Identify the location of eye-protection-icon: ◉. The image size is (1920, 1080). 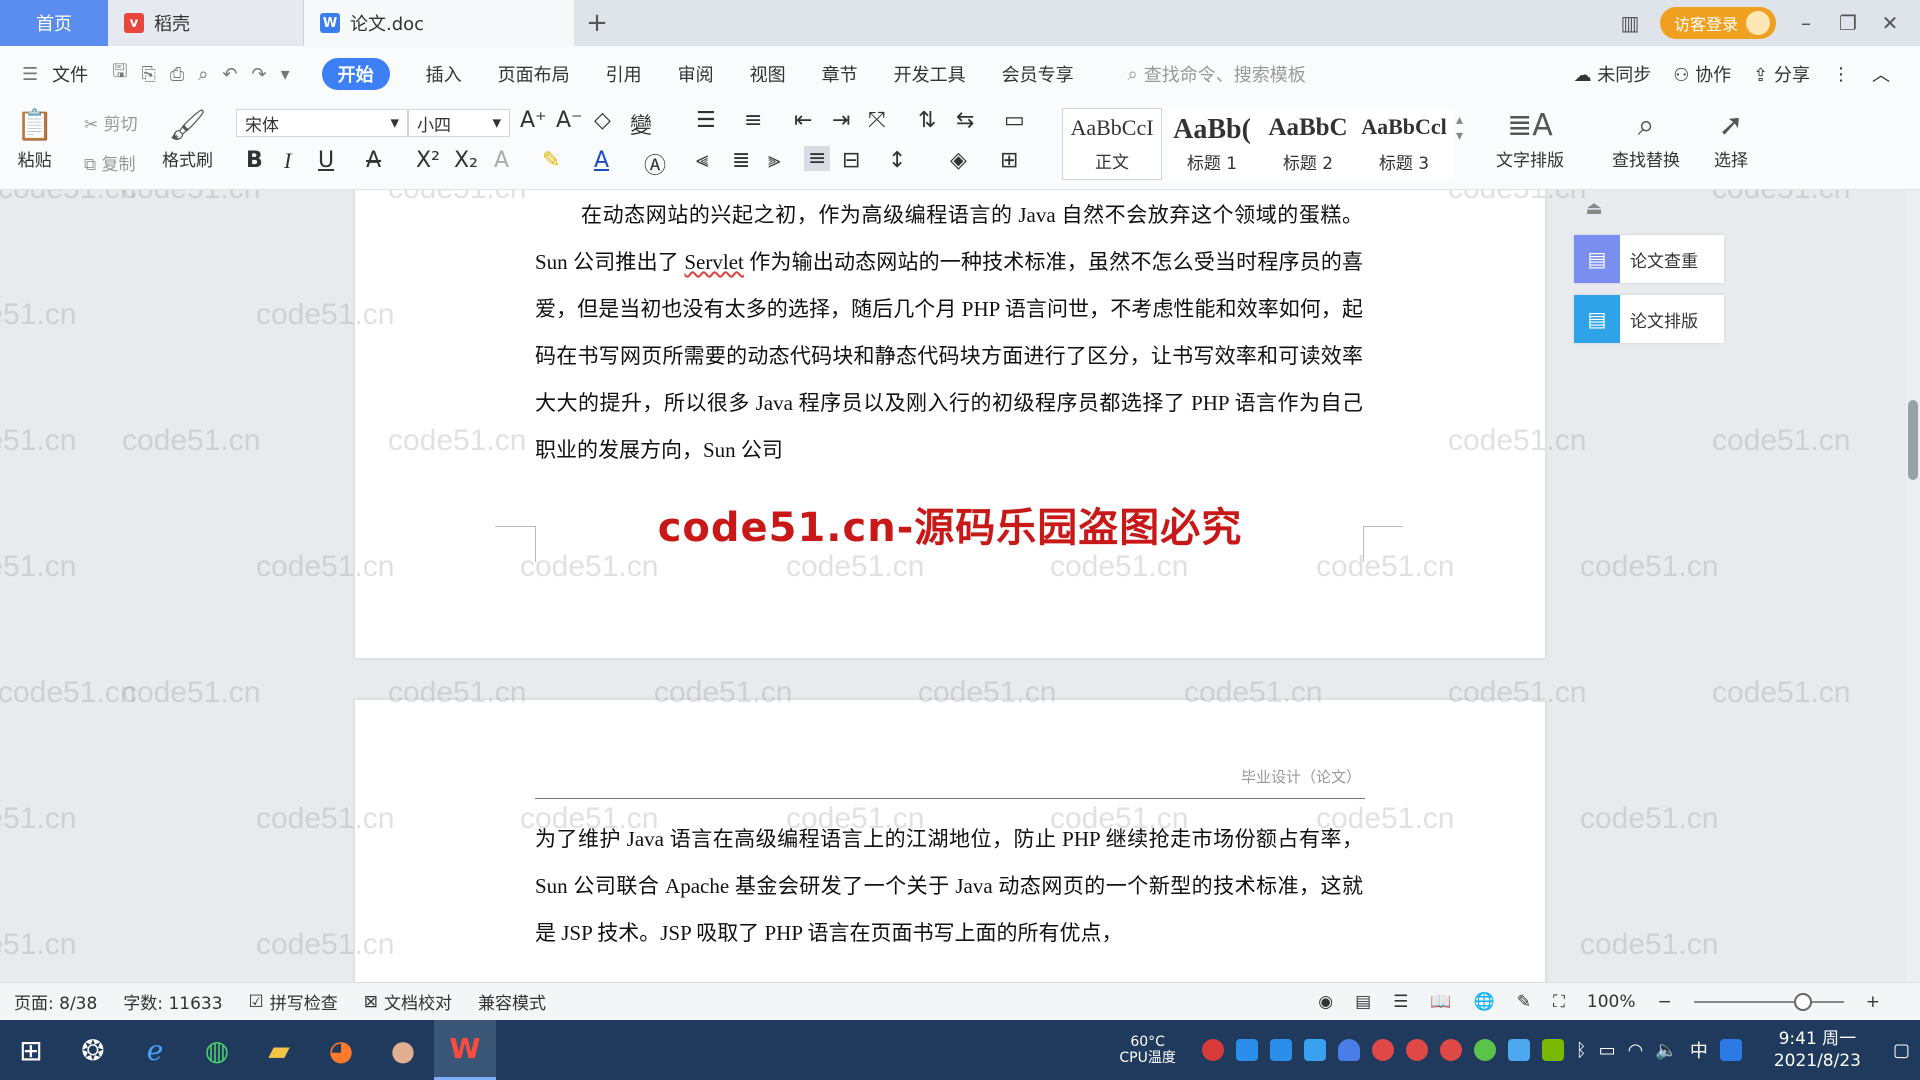
(1325, 1002).